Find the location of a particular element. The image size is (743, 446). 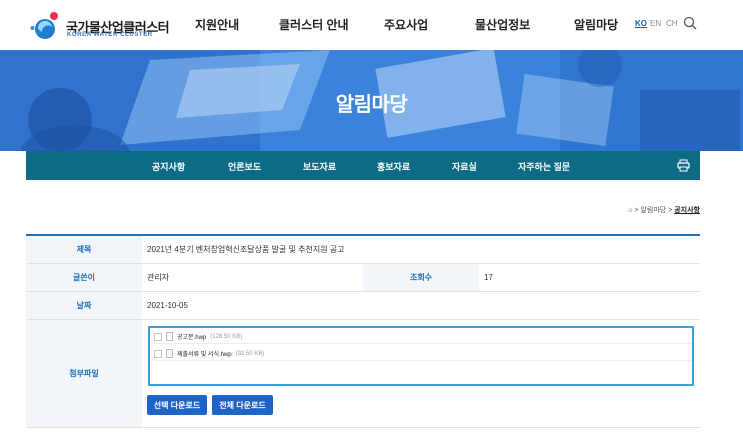

author-row: 글쓴이 관리자 조회수 17 is located at coordinates (363, 278).